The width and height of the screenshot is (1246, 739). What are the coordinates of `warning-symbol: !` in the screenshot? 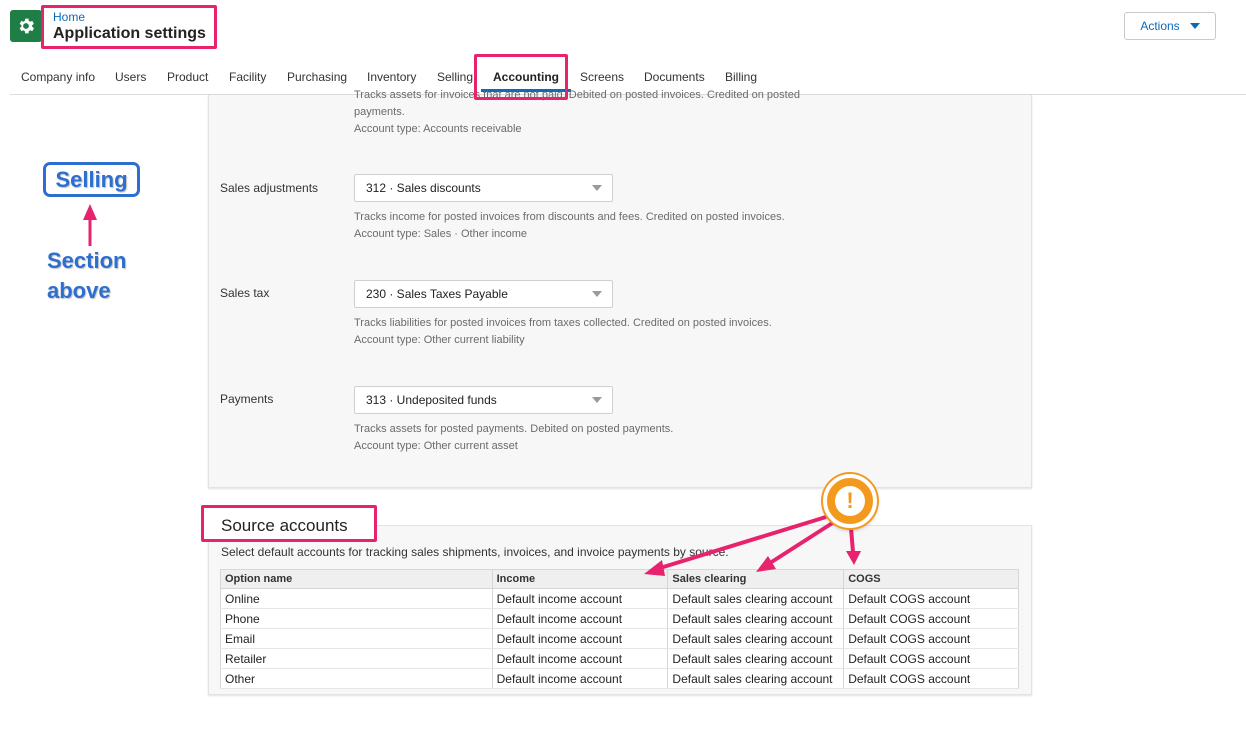 It's located at (850, 501).